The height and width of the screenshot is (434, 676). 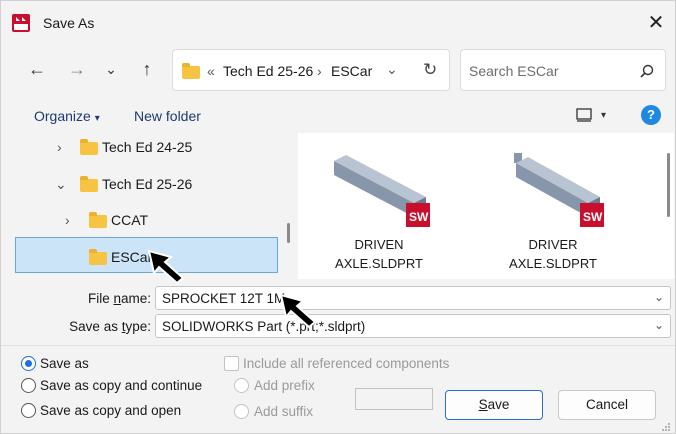 I want to click on save-label: ave, so click(x=498, y=404).